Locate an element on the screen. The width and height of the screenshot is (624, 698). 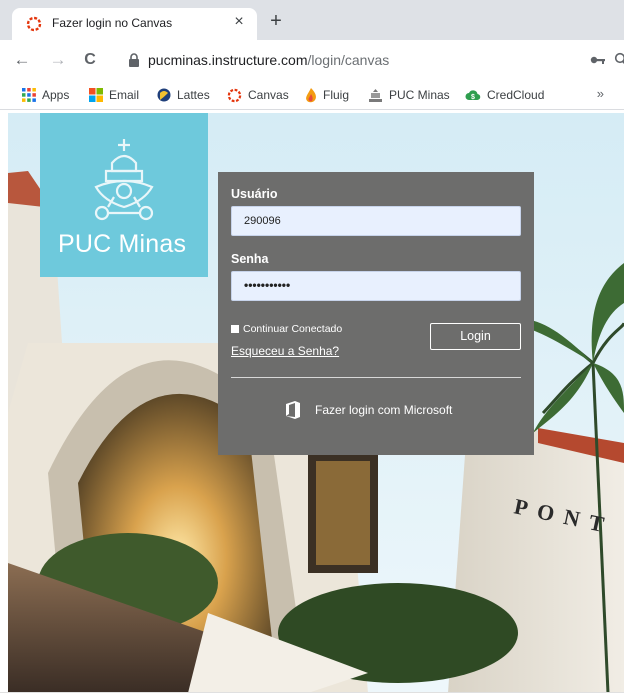
tab-strip: Fazer login no Canvas × + is located at coordinates (312, 20).